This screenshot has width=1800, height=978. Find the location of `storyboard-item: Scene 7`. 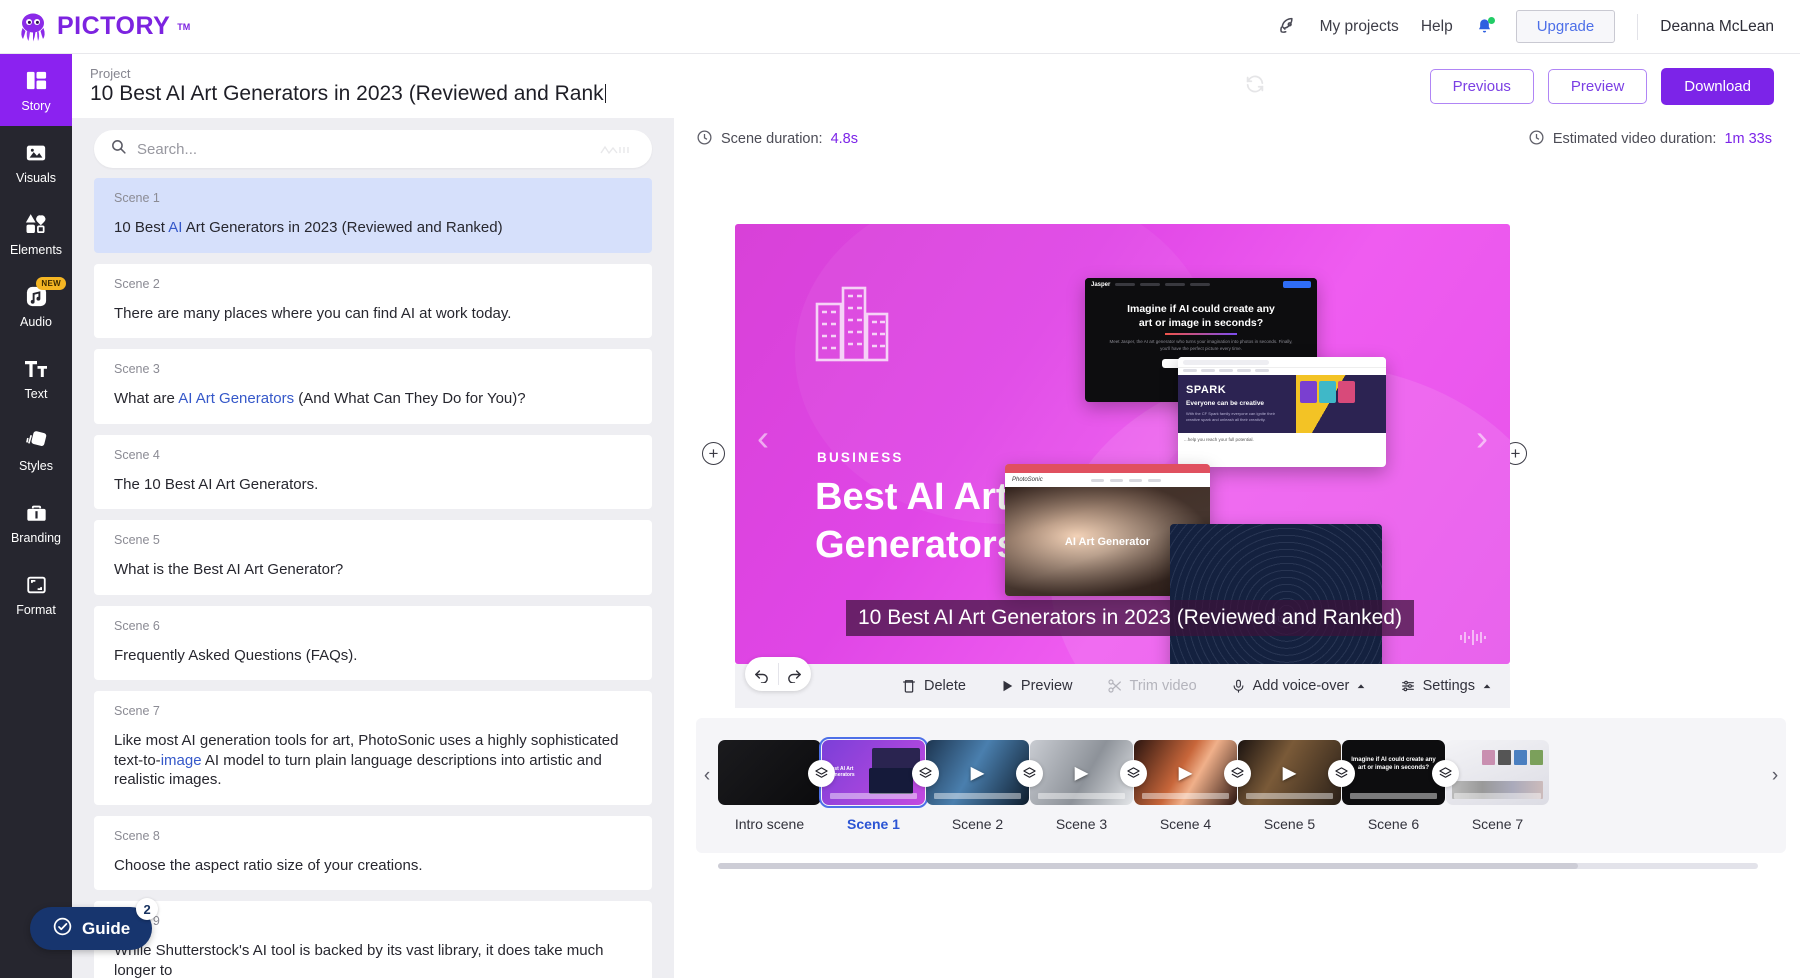

storyboard-item: Scene 7 is located at coordinates (1497, 786).